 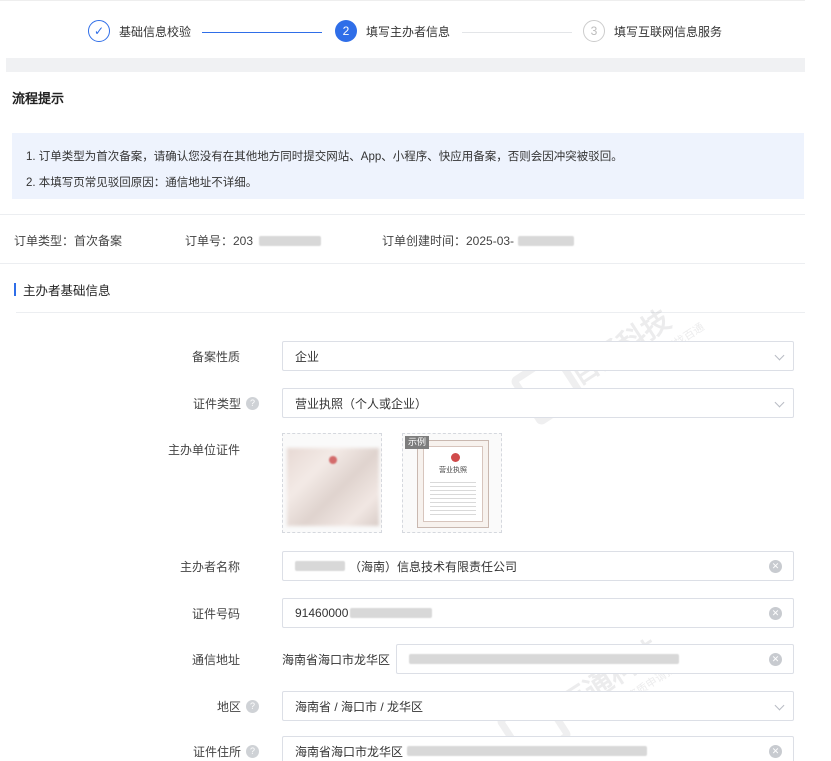 I want to click on cert-residence-value: 海南省海口市龙华区, so click(x=349, y=751).